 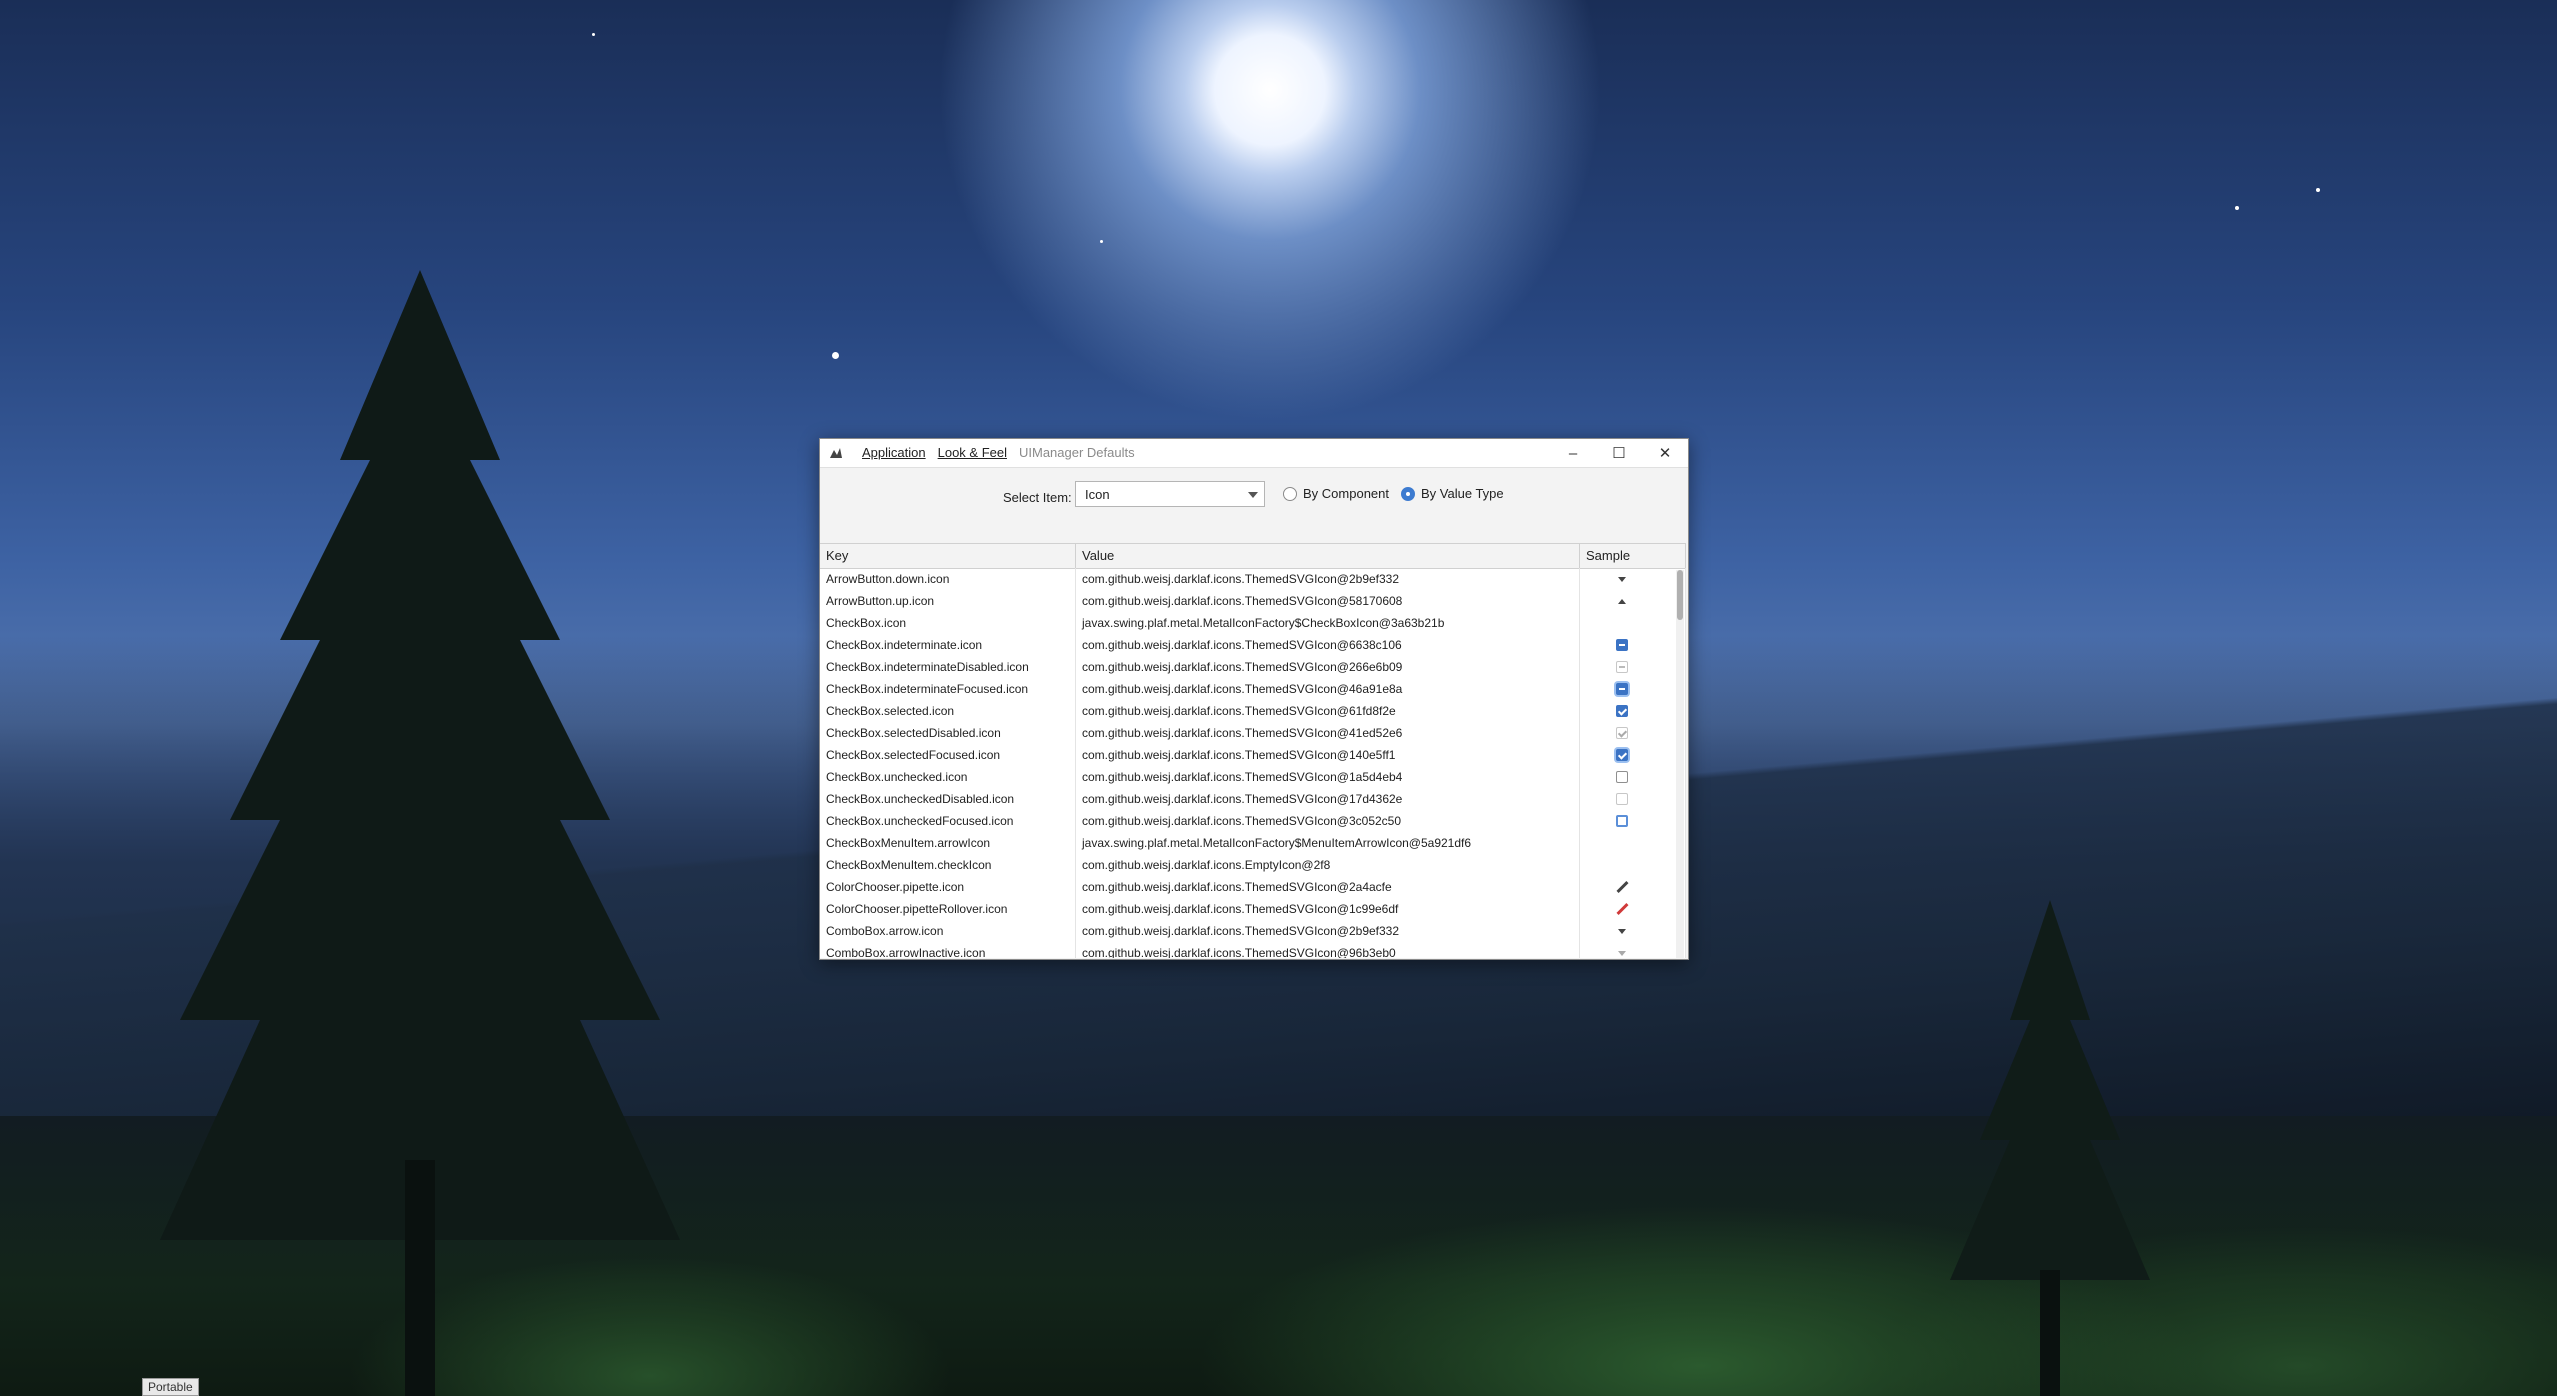 I want to click on header-key: Key, so click(x=948, y=556).